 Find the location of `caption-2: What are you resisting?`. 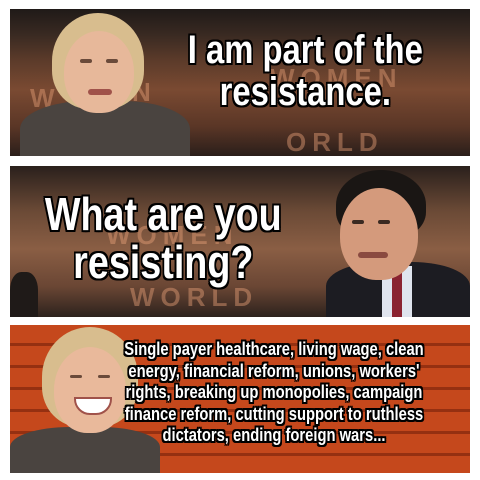

caption-2: What are you resisting? is located at coordinates (163, 238).